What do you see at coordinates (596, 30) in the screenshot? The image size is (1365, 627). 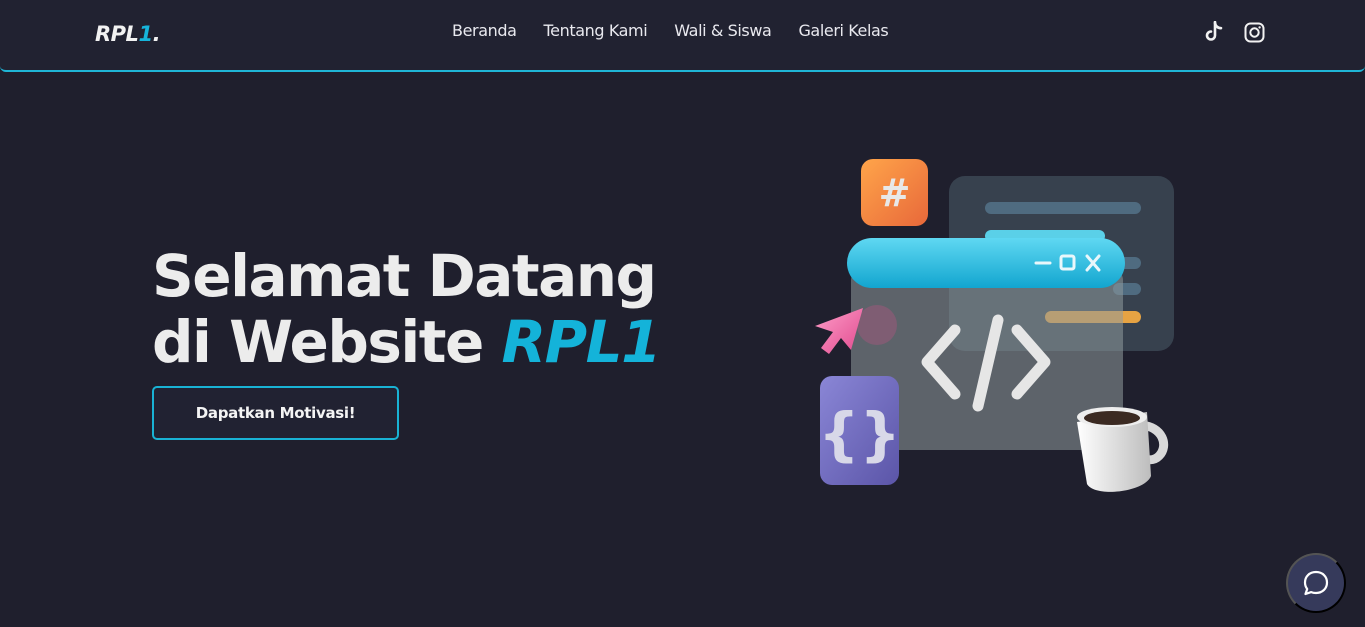 I see `nav-link-tentang-kami: Tentang Kami` at bounding box center [596, 30].